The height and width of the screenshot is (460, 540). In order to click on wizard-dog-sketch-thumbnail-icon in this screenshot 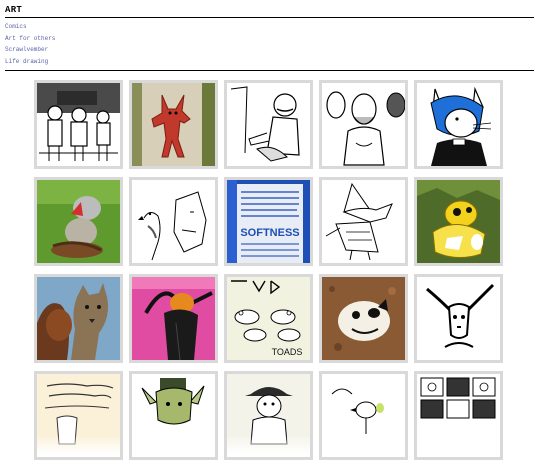, I will do `click(363, 221)`.